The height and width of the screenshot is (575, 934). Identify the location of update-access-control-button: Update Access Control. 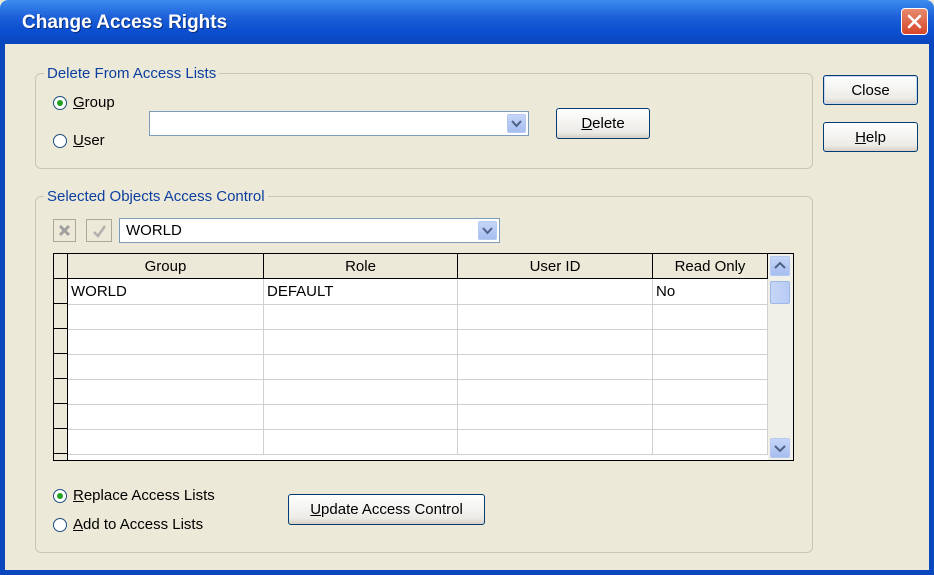
(386, 509).